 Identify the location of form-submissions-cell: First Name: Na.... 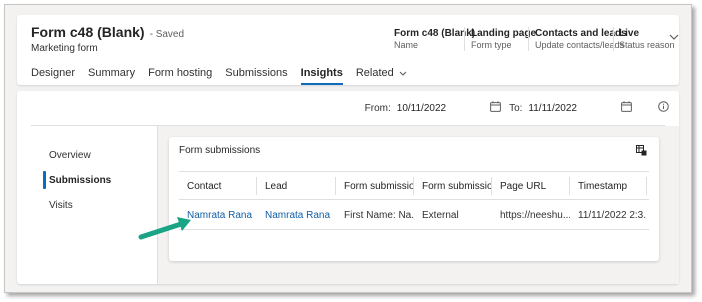
(379, 215).